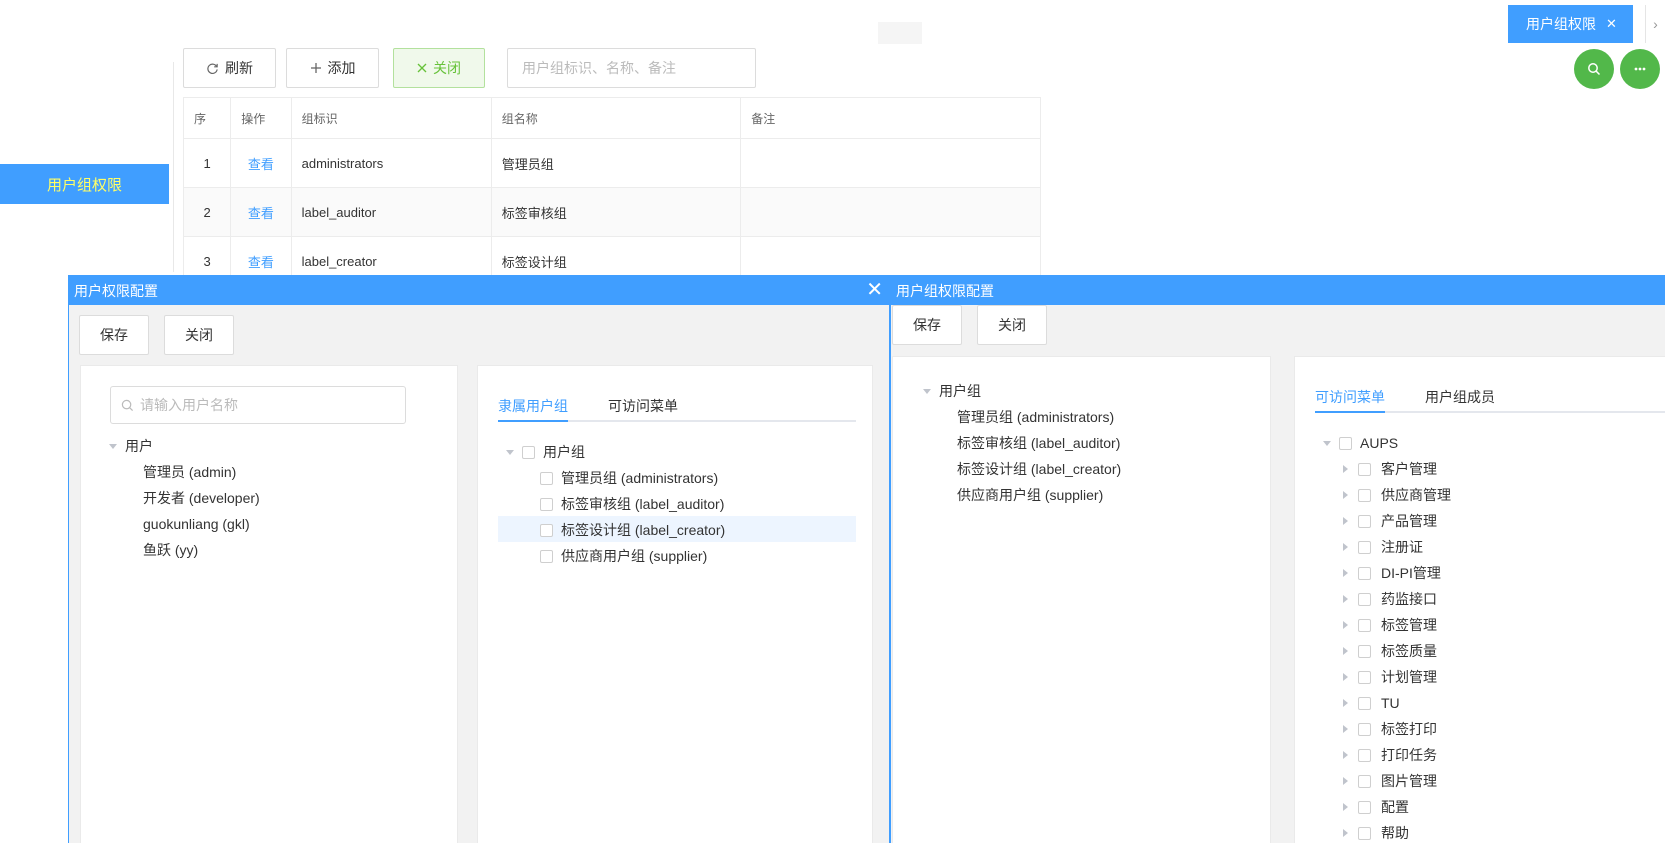 Image resolution: width=1665 pixels, height=843 pixels. What do you see at coordinates (332, 68) in the screenshot?
I see `add-button: 添加` at bounding box center [332, 68].